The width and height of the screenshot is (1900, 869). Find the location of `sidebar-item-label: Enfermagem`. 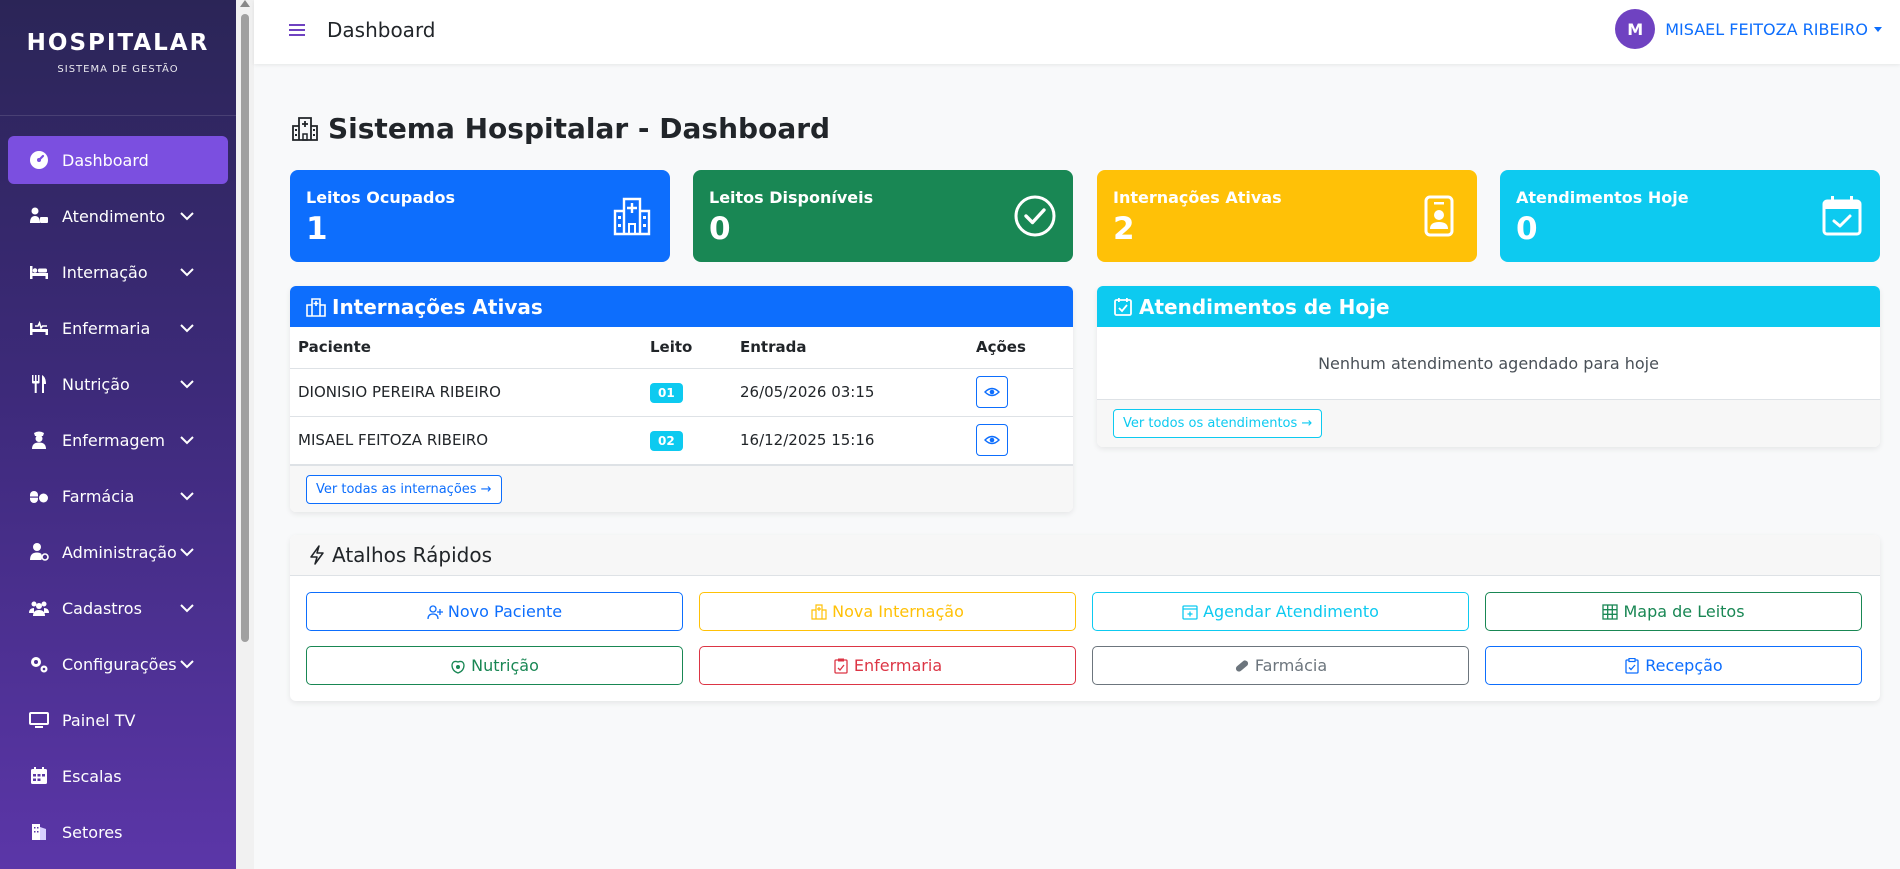

sidebar-item-label: Enfermagem is located at coordinates (113, 440).